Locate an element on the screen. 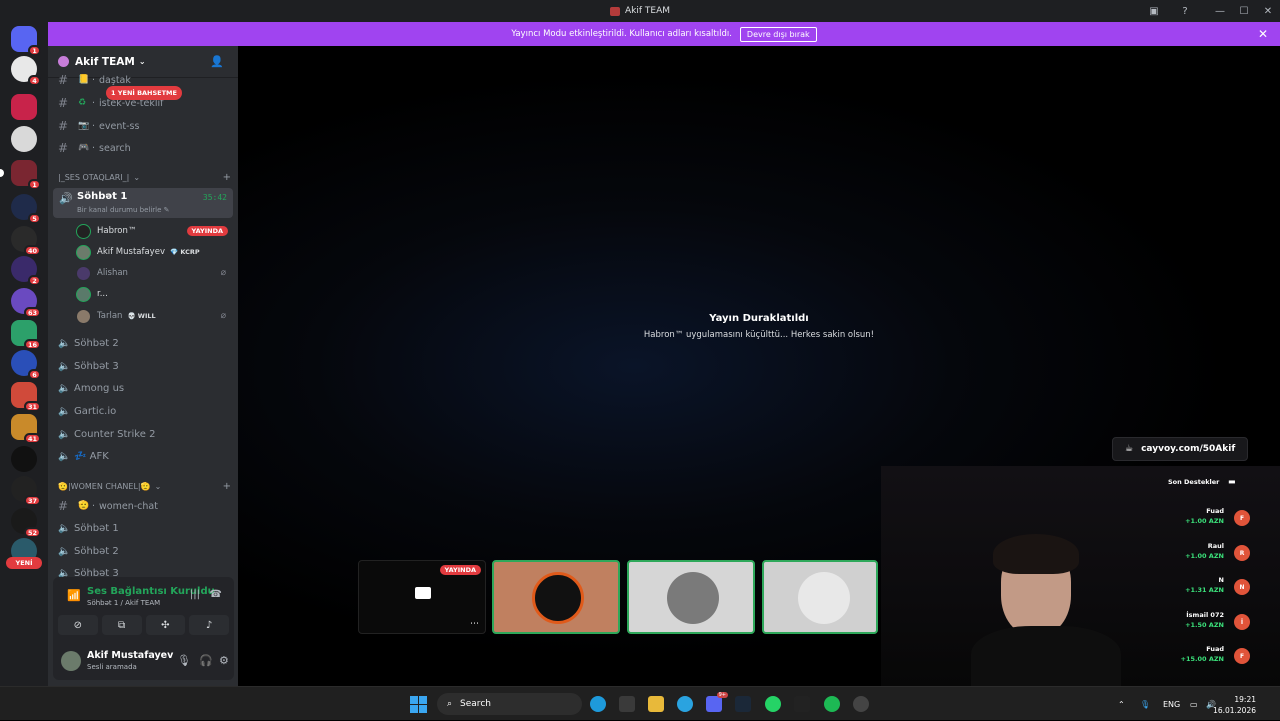 The width and height of the screenshot is (1280, 721). guild-icon: 40 is located at coordinates (26, 241).